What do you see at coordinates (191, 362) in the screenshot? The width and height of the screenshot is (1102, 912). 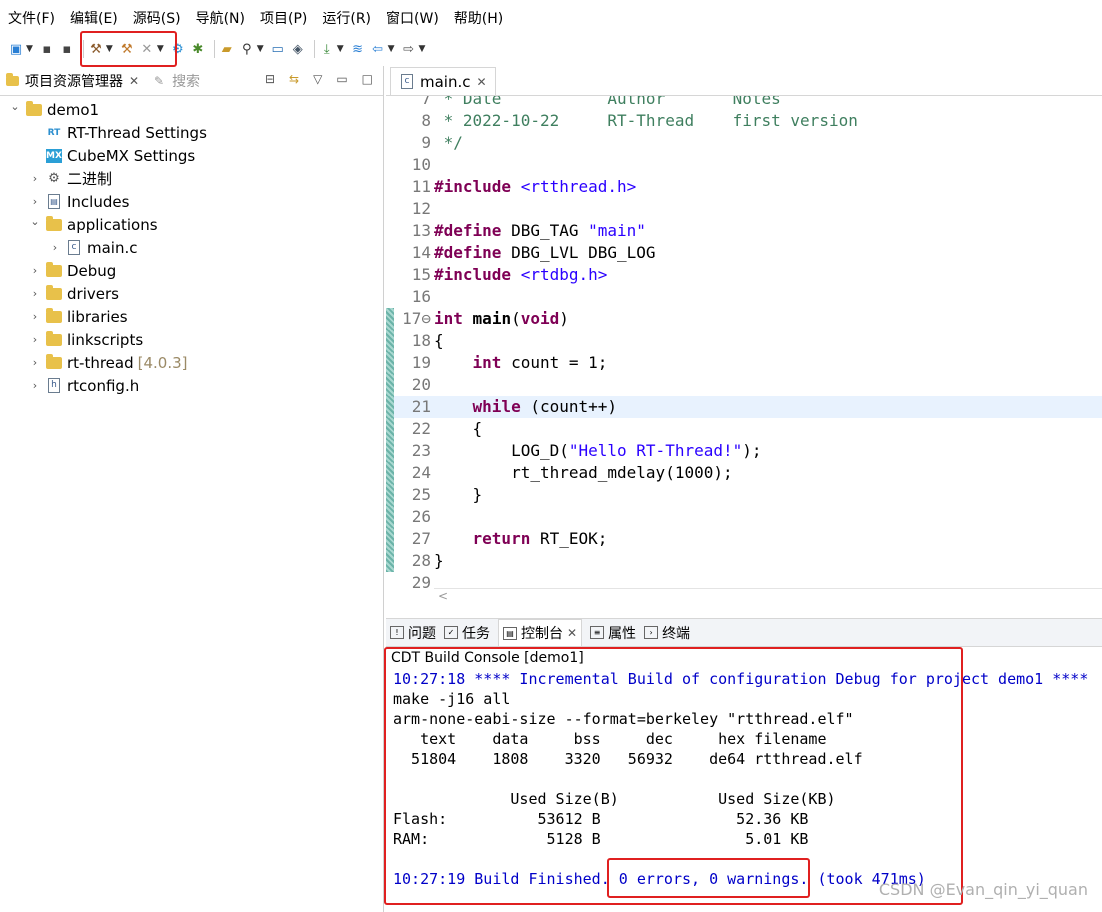 I see `tree-item: › rt-thread [4.0.3]` at bounding box center [191, 362].